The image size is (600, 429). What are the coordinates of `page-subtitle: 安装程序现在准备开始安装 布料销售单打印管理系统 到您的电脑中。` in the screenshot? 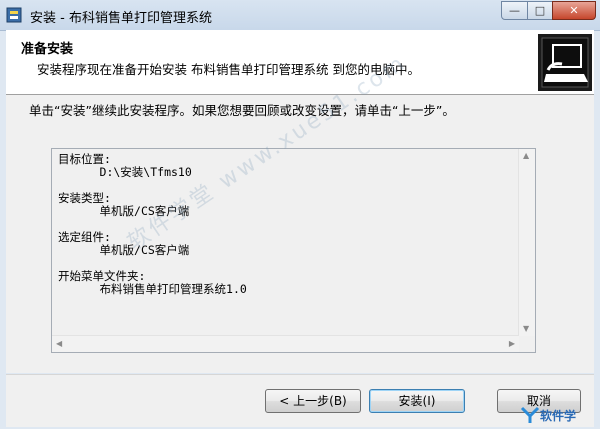 It's located at (228, 69).